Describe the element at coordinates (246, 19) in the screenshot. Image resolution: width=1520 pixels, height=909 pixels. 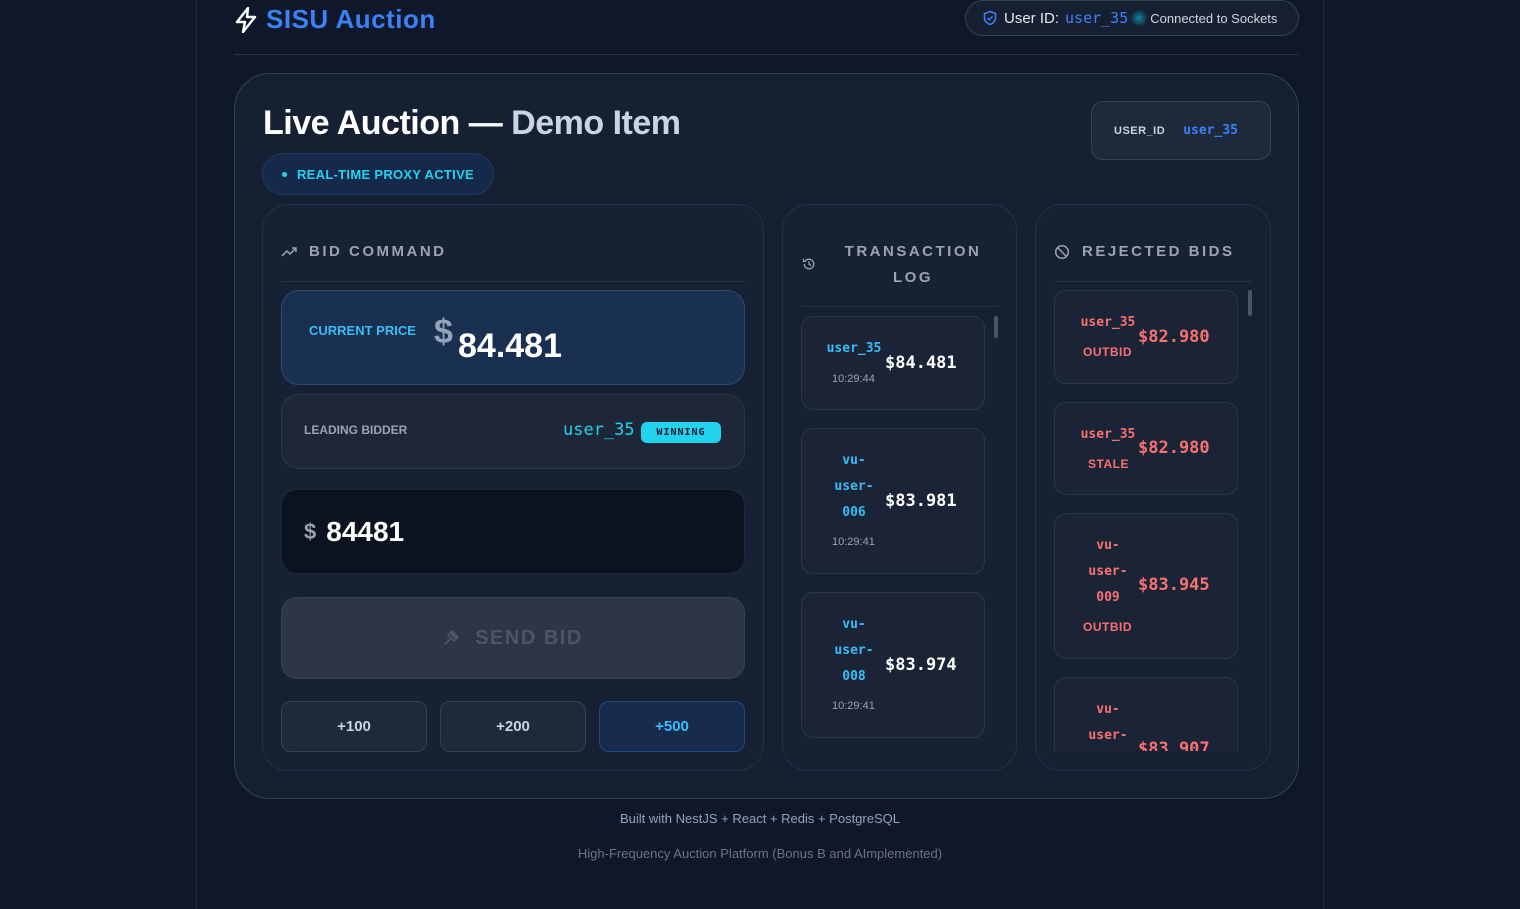
I see `bolt-icon` at that location.